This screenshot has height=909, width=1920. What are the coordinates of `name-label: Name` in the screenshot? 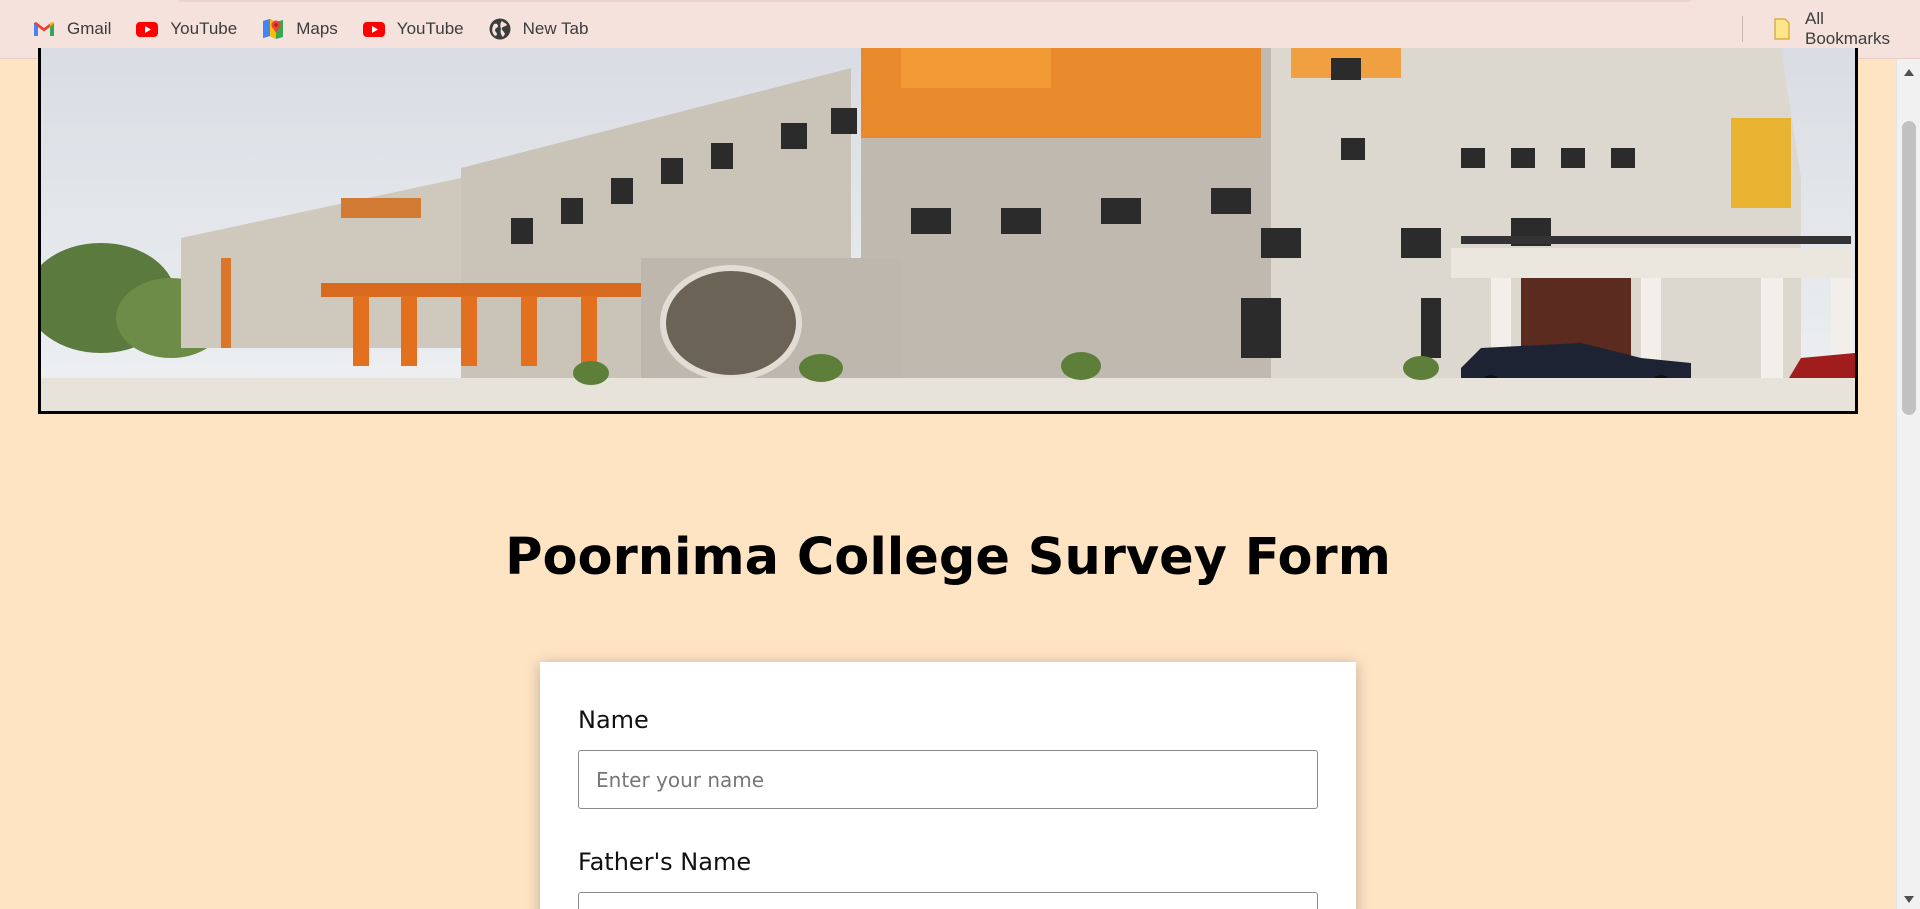 It's located at (613, 720).